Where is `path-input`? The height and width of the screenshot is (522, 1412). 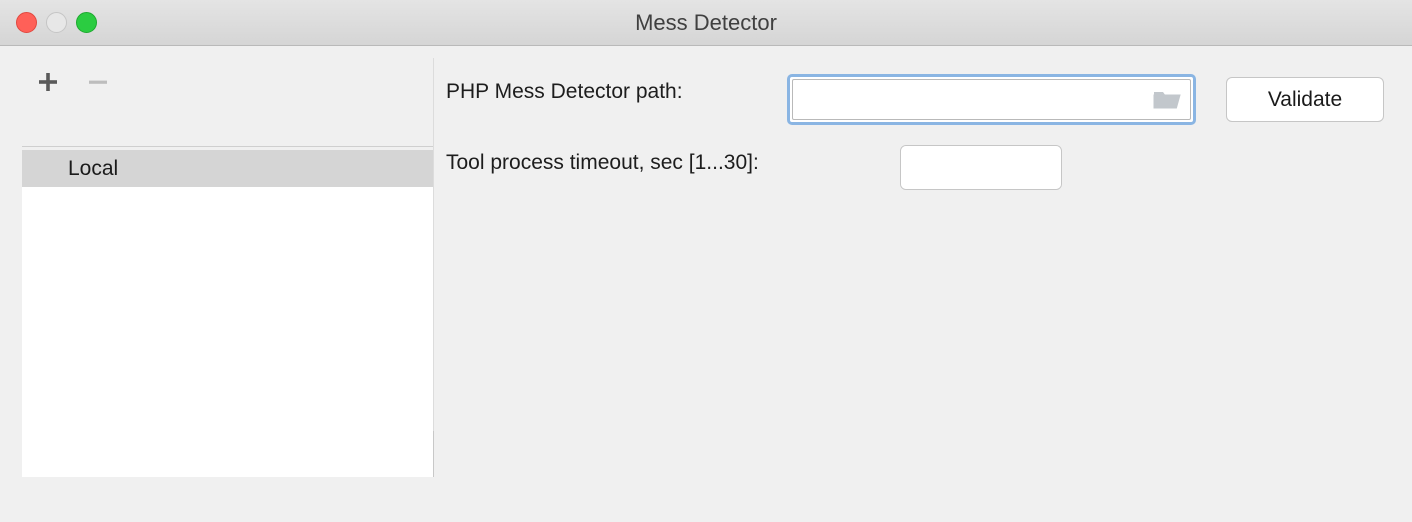 path-input is located at coordinates (973, 99).